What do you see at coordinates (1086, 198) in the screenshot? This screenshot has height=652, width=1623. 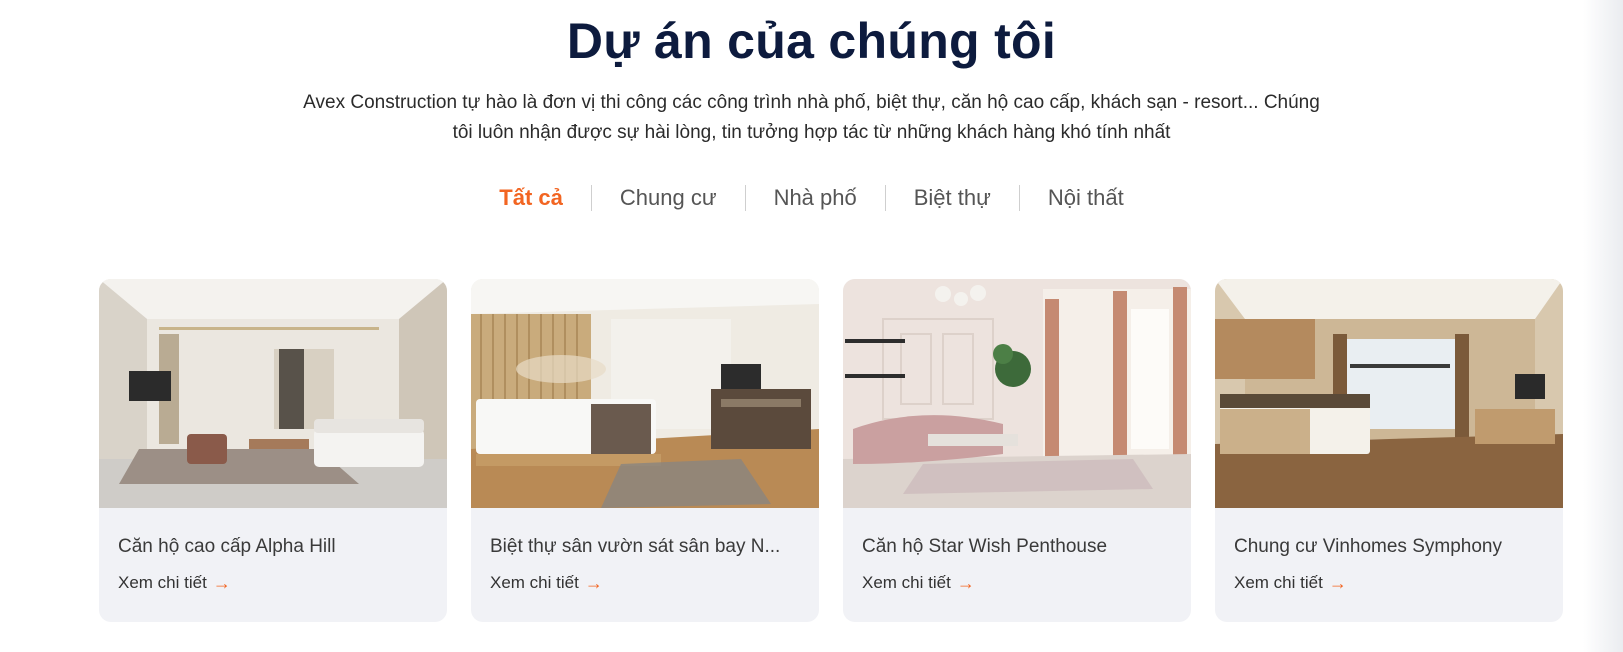 I see `tab-interior: Nội thất` at bounding box center [1086, 198].